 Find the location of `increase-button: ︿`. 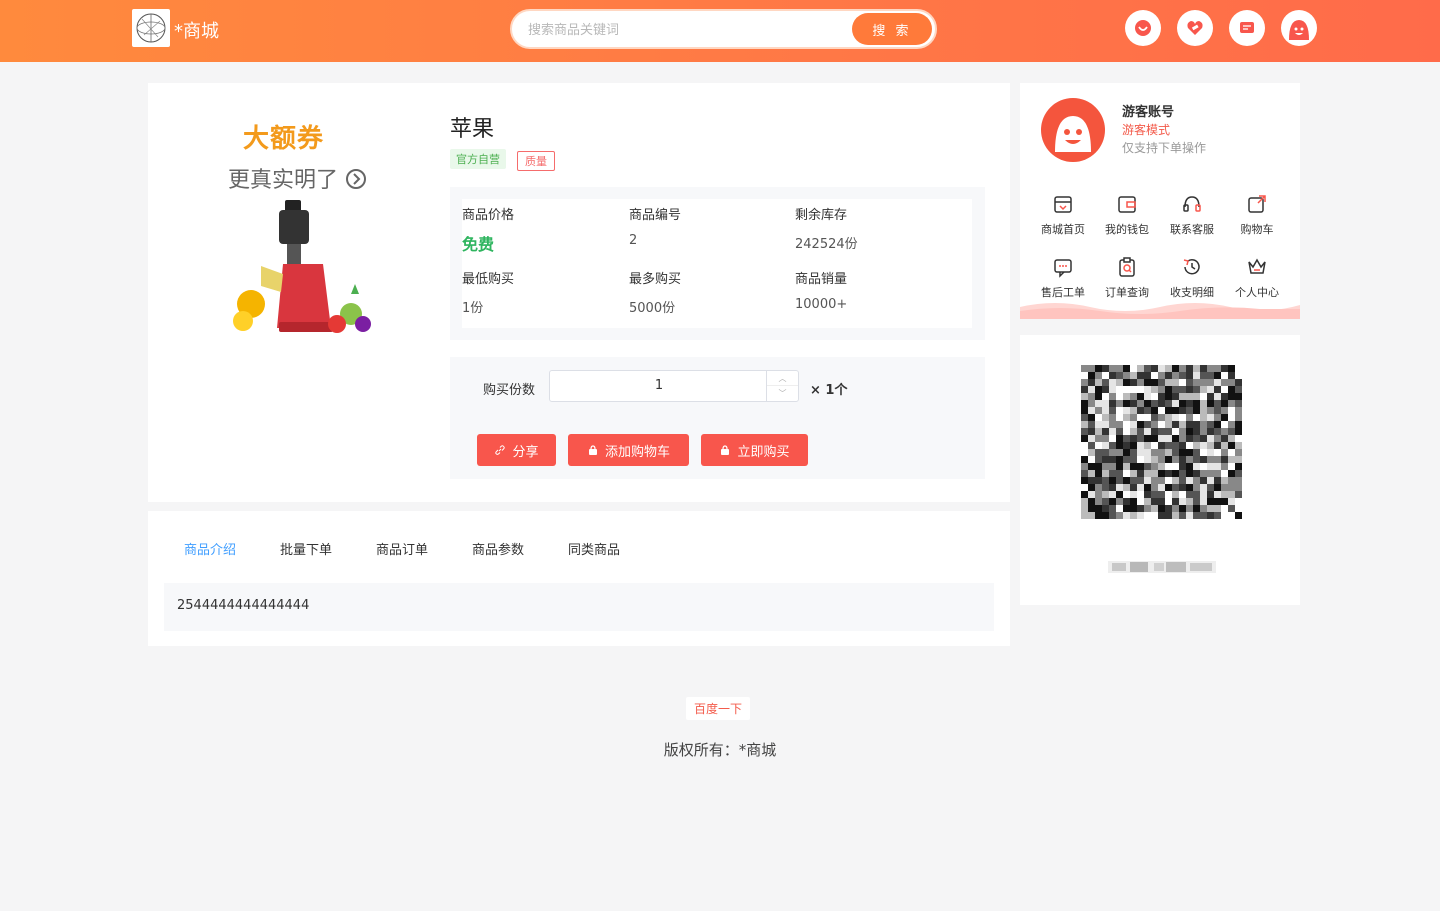

increase-button: ︿ is located at coordinates (782, 378).